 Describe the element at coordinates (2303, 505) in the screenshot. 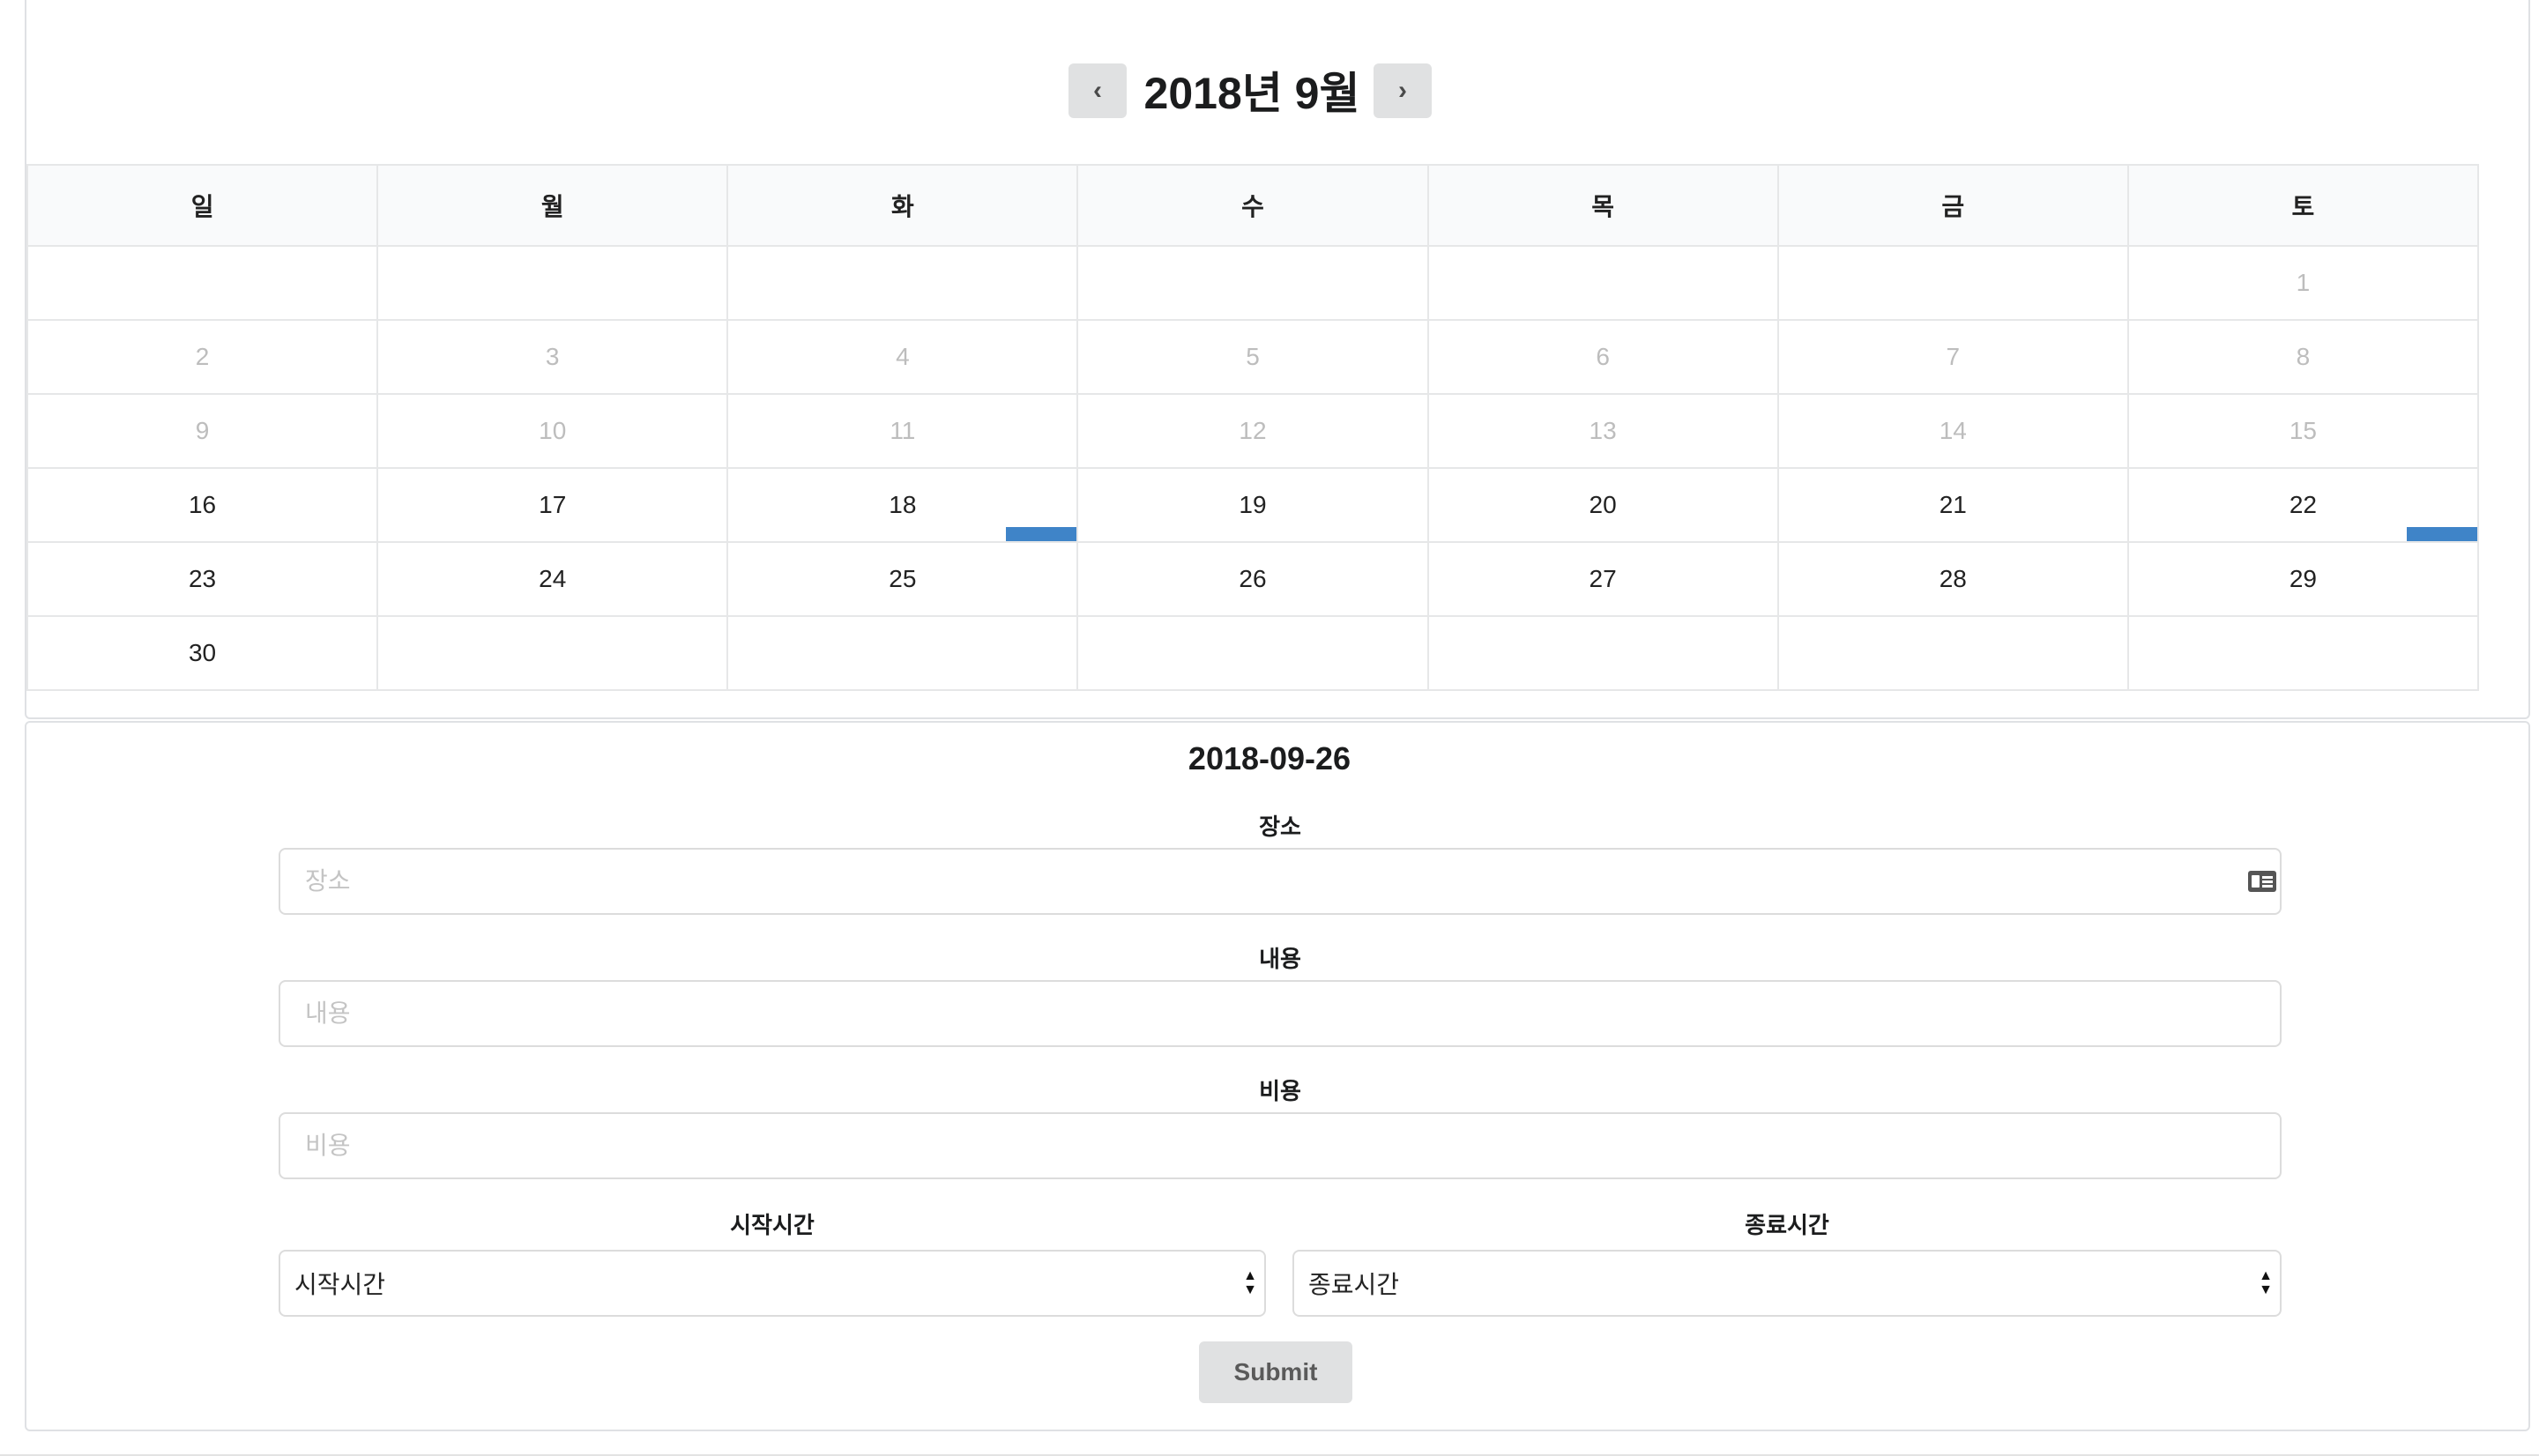

I see `calendar-day-cell: 22` at that location.